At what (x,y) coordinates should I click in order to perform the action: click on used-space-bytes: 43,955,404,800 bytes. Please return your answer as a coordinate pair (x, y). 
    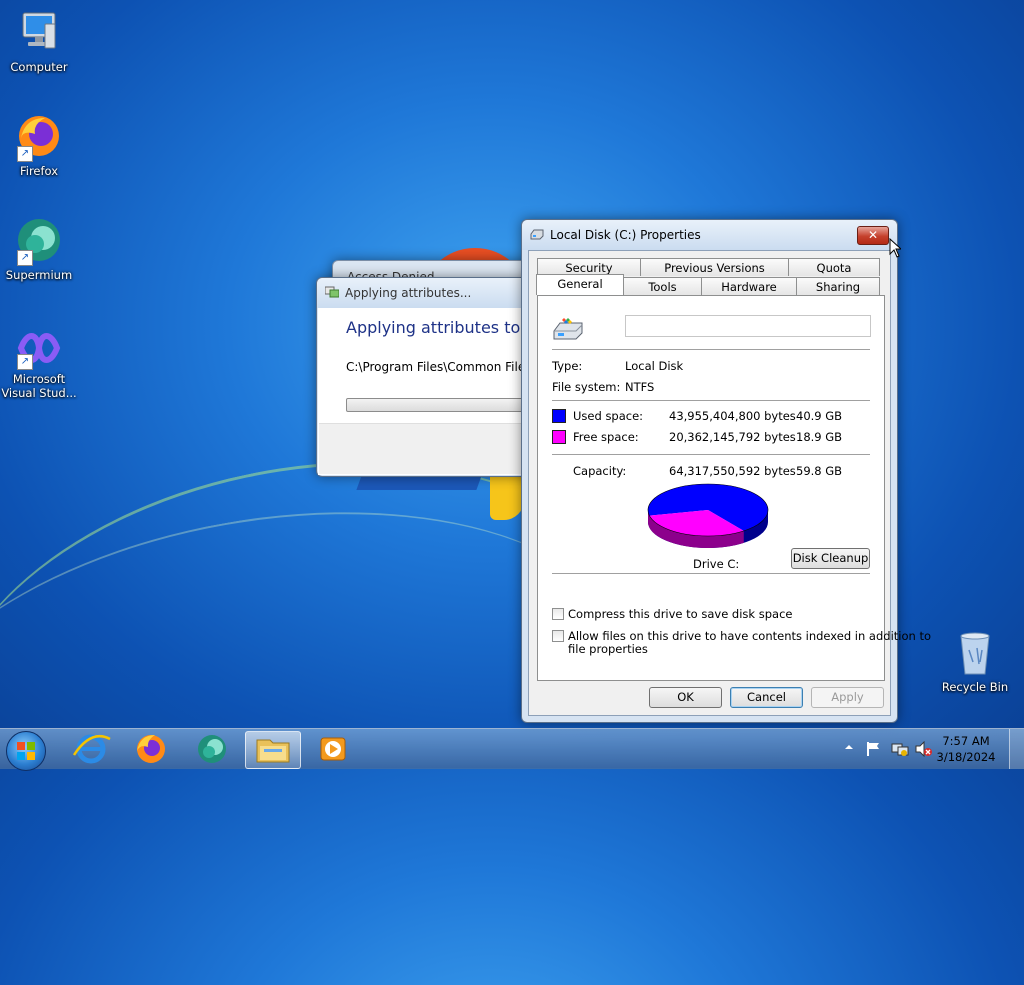
    Looking at the image, I should click on (732, 416).